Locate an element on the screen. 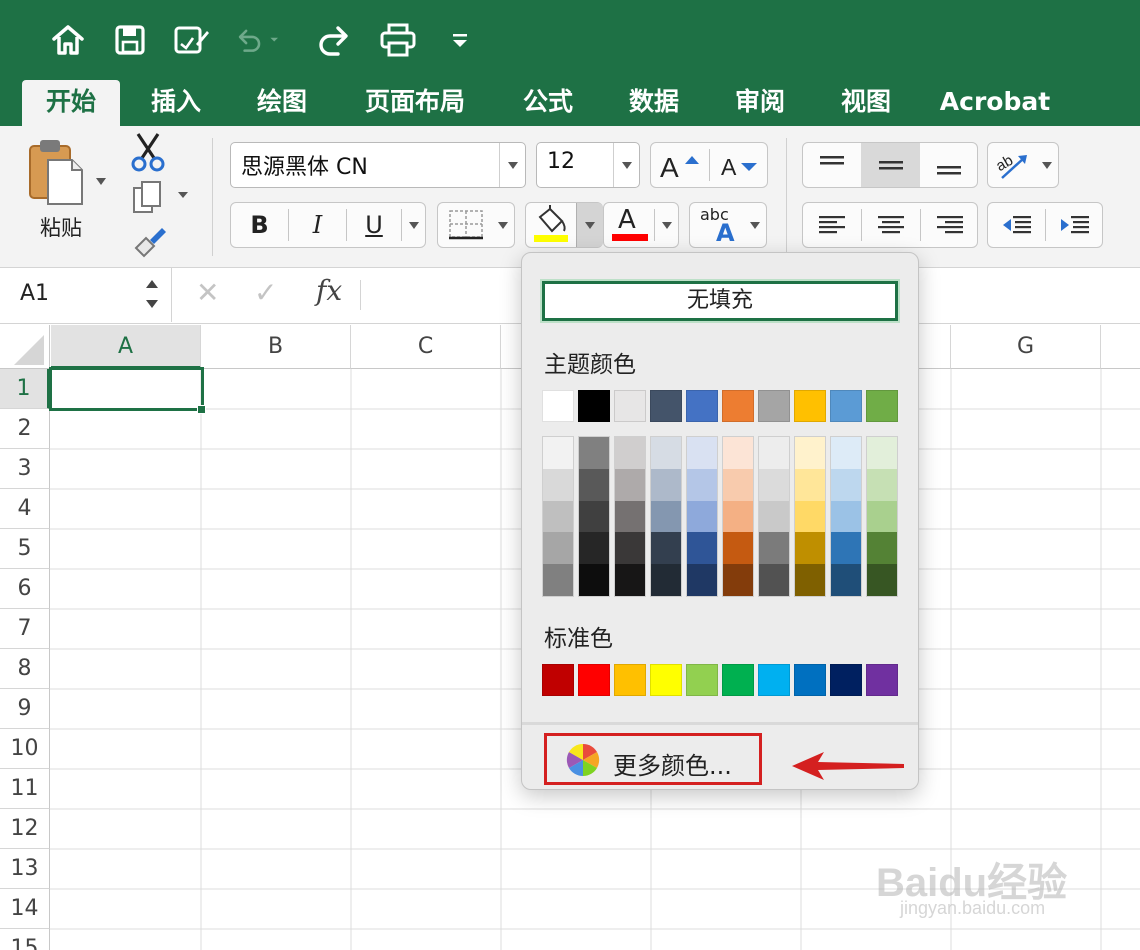 The width and height of the screenshot is (1140, 950). redo-icon is located at coordinates (334, 40).